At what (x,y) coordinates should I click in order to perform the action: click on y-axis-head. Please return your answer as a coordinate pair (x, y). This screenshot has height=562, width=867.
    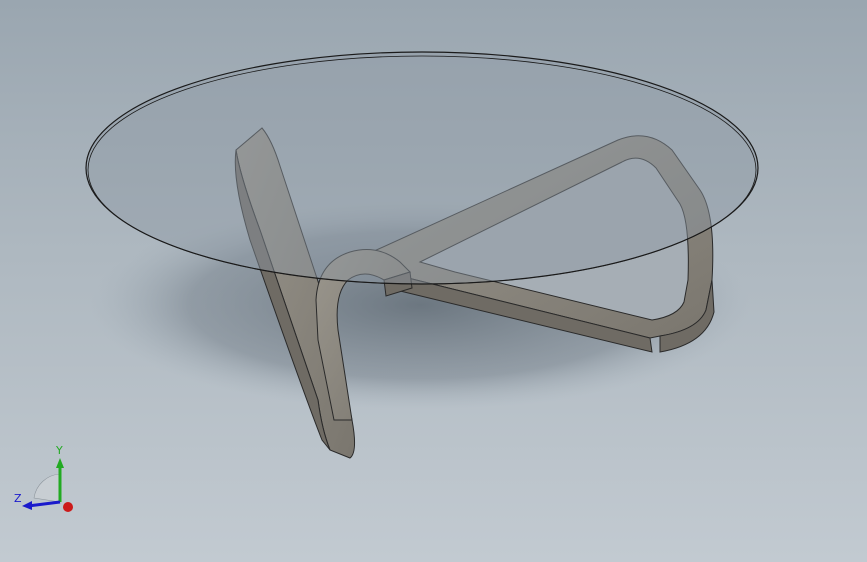
    Looking at the image, I should click on (60, 463).